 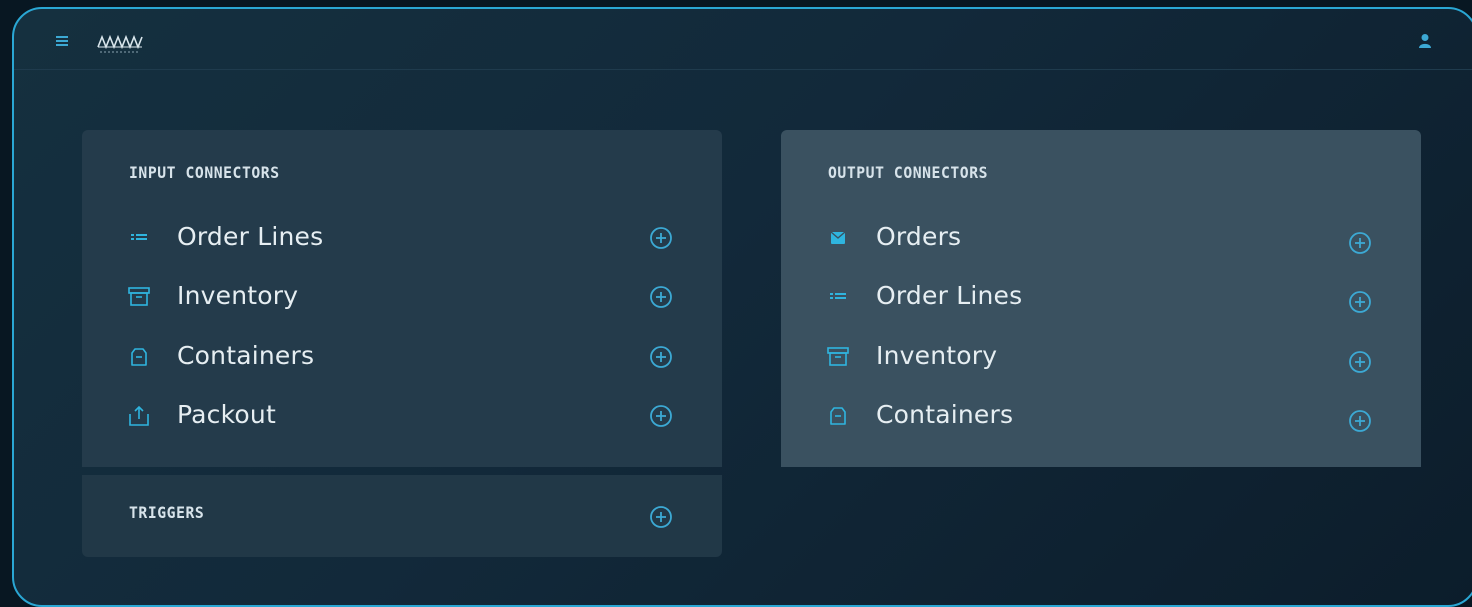 I want to click on hamburger-menu-icon, so click(x=62, y=41).